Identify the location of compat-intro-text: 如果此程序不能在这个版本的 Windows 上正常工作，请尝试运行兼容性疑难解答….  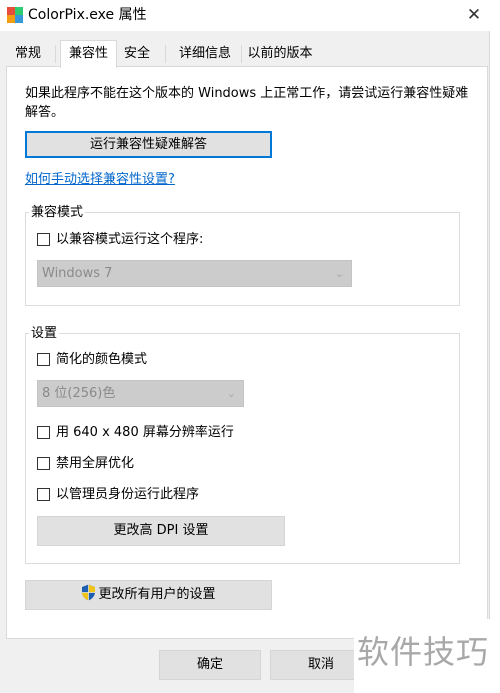
(247, 103).